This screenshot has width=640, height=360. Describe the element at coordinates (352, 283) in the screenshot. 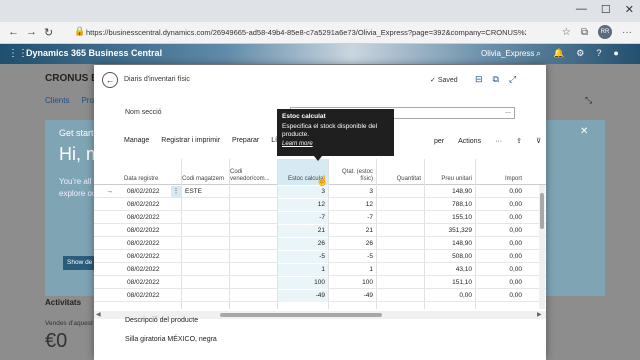

I see `cell-fis: 100` at that location.